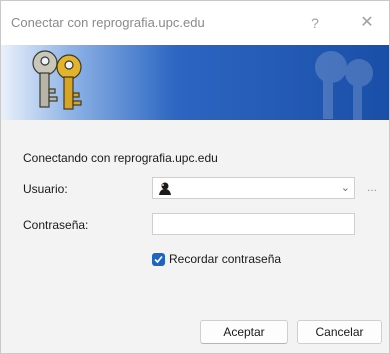 This screenshot has height=354, width=390. I want to click on cancel-button: Cancelar, so click(339, 332).